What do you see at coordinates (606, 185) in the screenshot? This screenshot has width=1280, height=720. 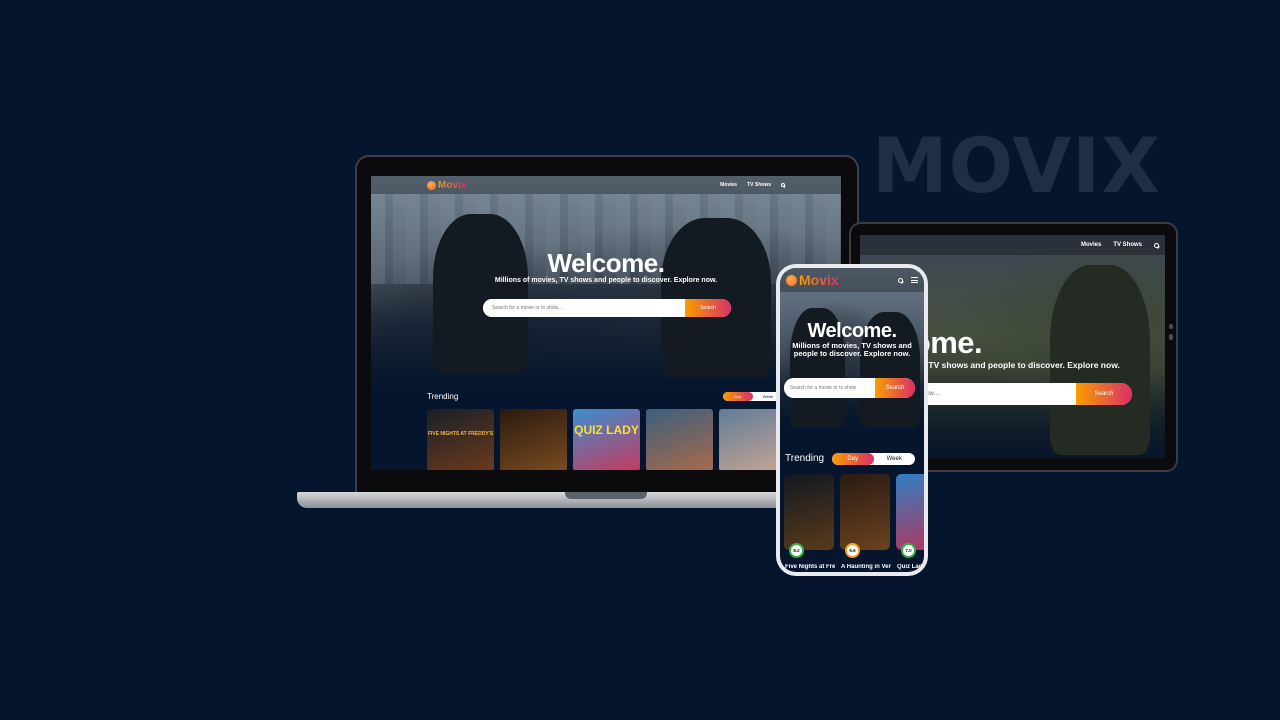 I see `navbar: Movix Movies TV Shows` at bounding box center [606, 185].